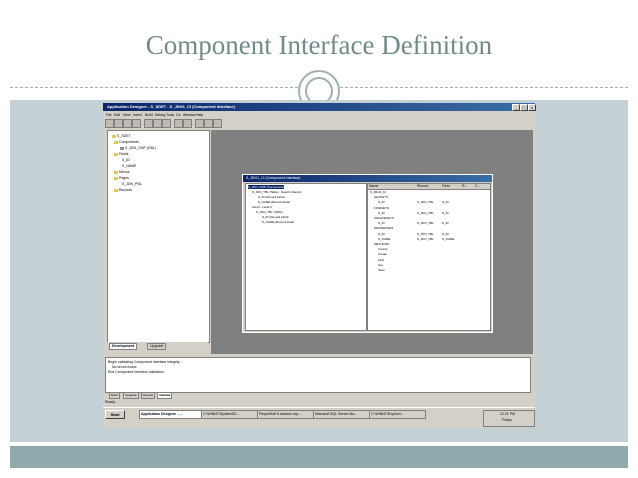 This screenshot has height=478, width=638. I want to click on ci-row-name: Find, so click(381, 260).